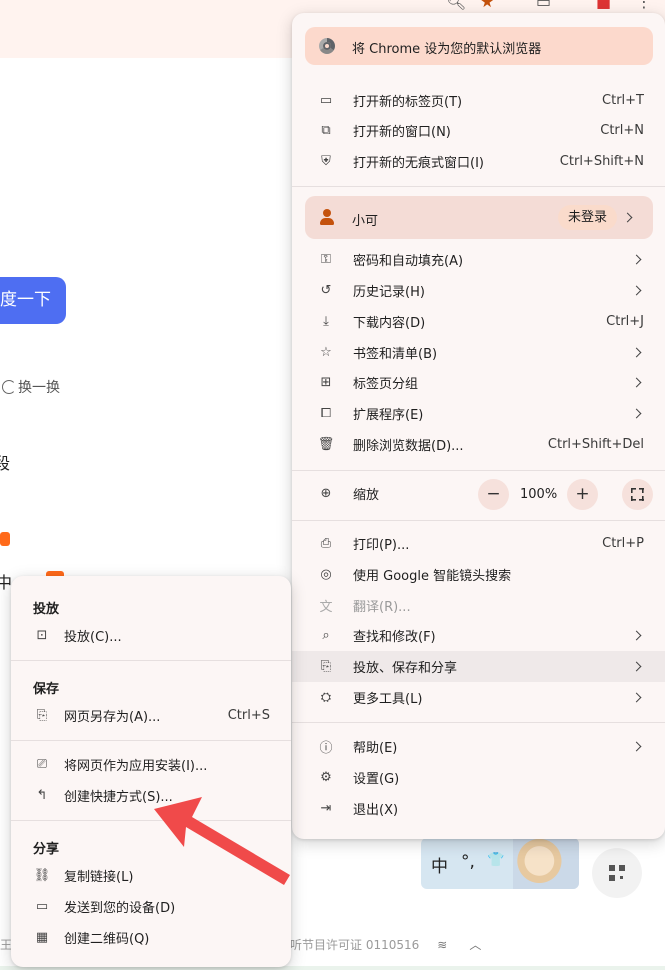 This screenshot has height=970, width=665. Describe the element at coordinates (588, 217) in the screenshot. I see `signin-status-badge: 未登录` at that location.